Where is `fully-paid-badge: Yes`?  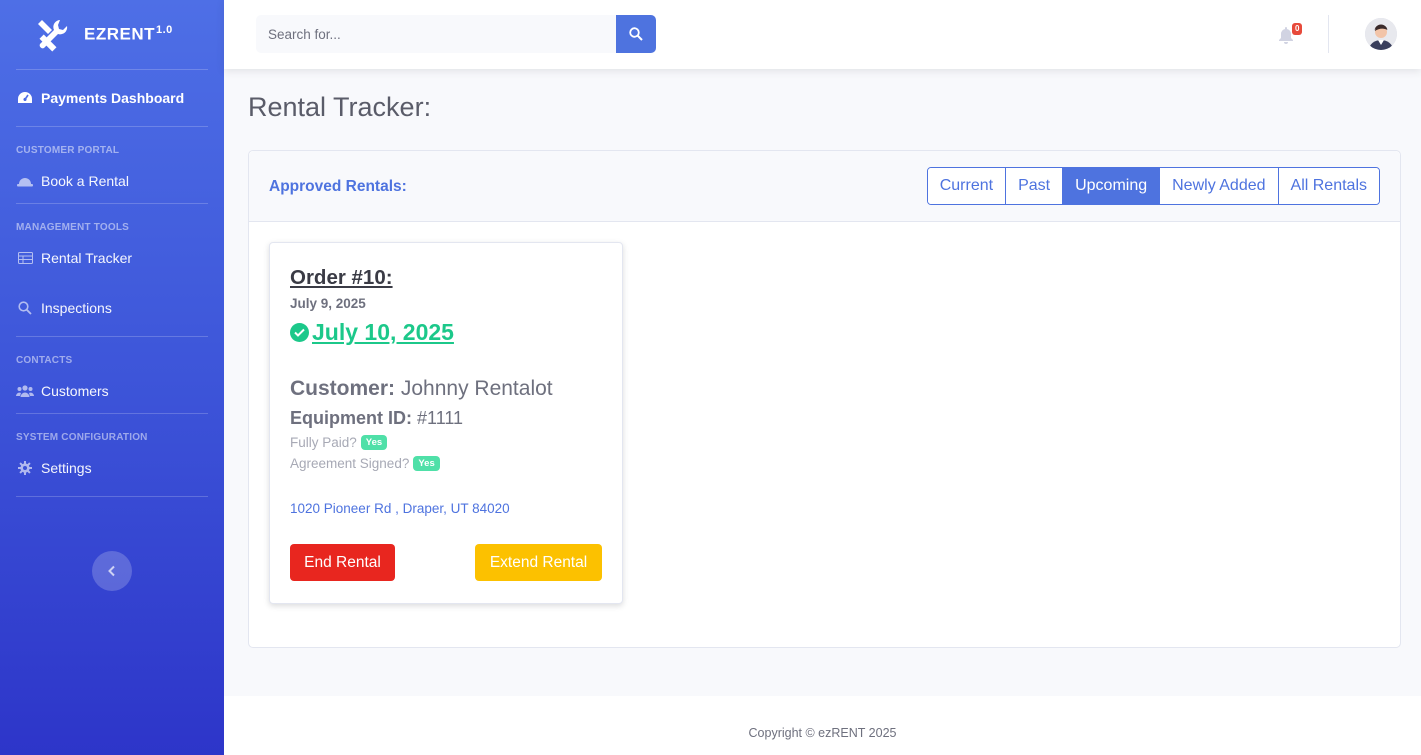
fully-paid-badge: Yes is located at coordinates (374, 442).